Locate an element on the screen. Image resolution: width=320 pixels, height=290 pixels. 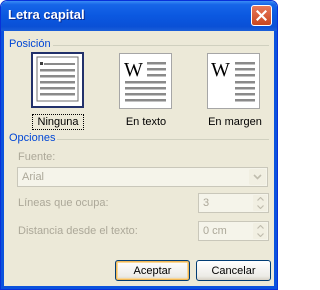
lines-decrement-button is located at coordinates (260, 207).